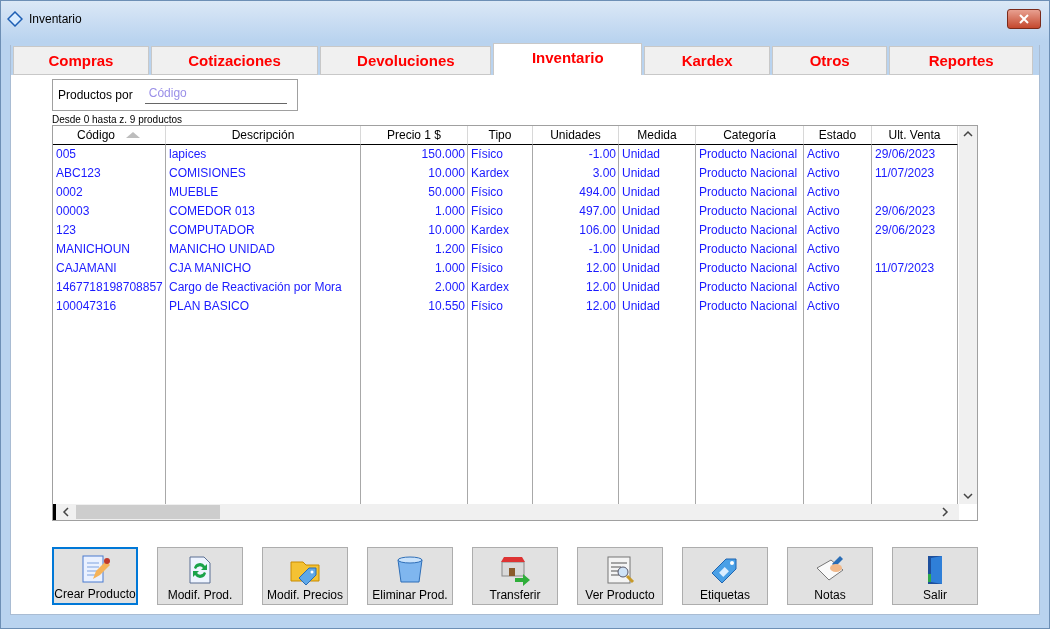  I want to click on tab: Reportes, so click(961, 60).